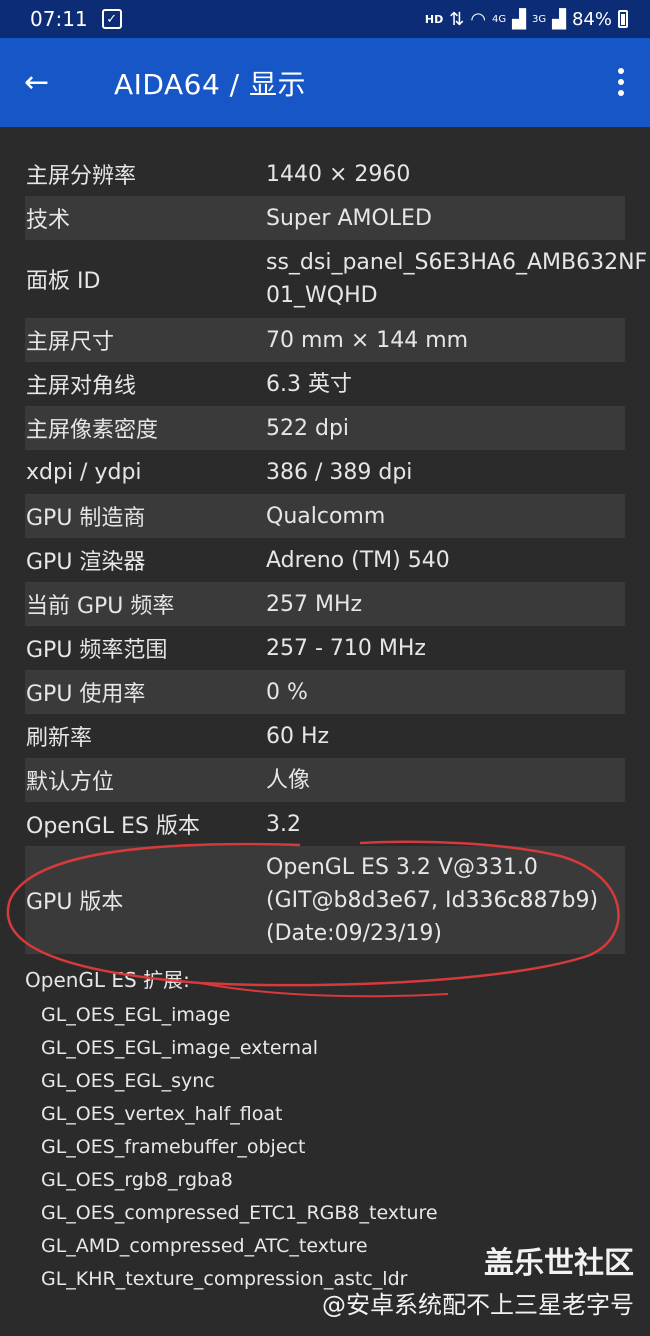 This screenshot has width=650, height=1336. What do you see at coordinates (128, 1081) in the screenshot?
I see `extension-item: GL_OES_EGL_sync` at bounding box center [128, 1081].